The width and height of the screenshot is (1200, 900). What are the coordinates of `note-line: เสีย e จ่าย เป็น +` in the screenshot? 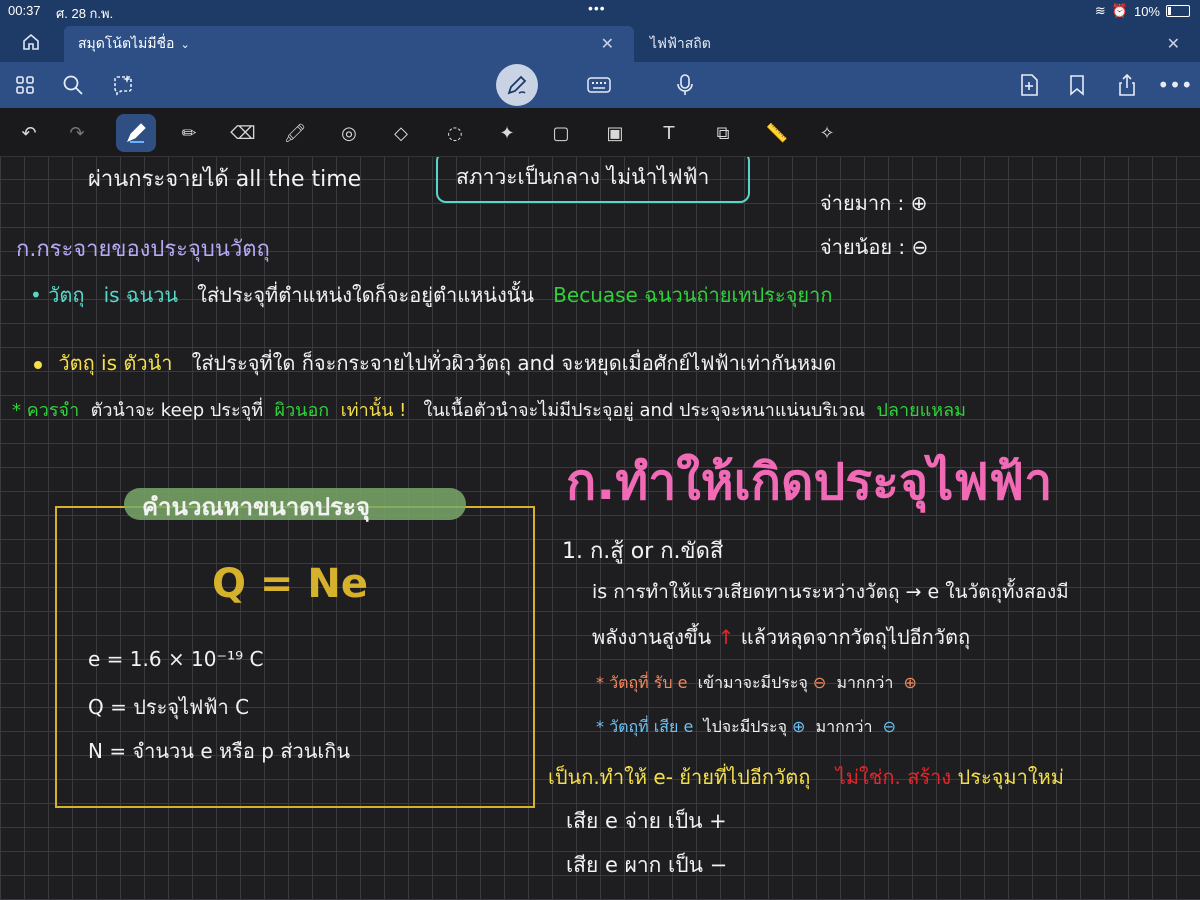 It's located at (646, 821).